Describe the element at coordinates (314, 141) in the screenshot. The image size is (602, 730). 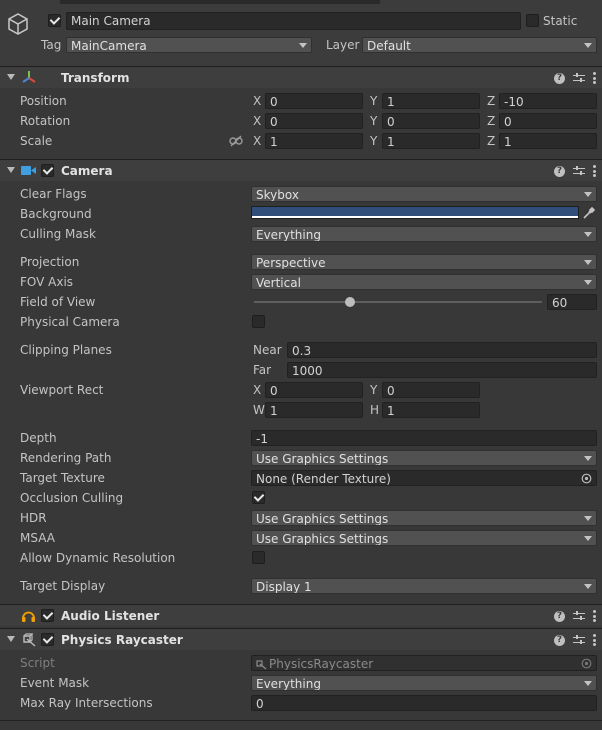
I see `scale-x-field: 1` at that location.